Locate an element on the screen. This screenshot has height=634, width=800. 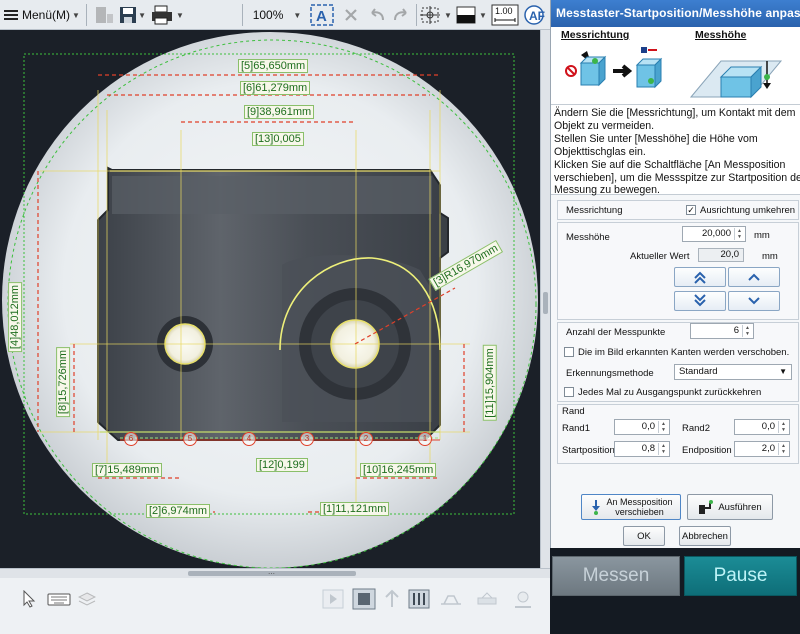
cancel-button: Abbrechen is located at coordinates (705, 536).